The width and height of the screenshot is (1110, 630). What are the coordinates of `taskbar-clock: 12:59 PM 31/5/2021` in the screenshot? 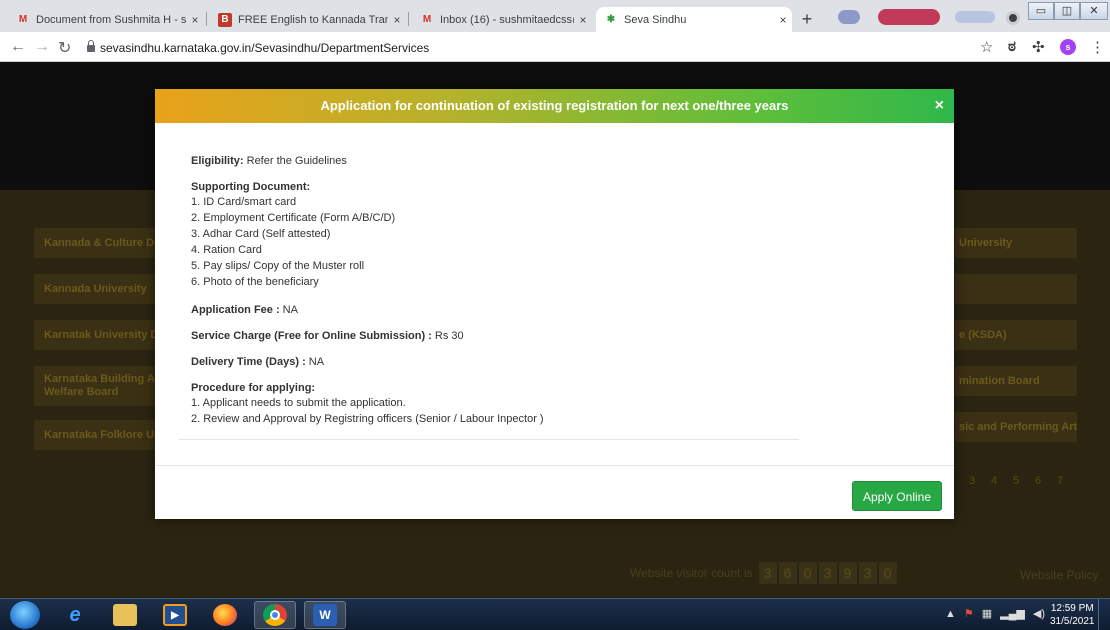 It's located at (1072, 615).